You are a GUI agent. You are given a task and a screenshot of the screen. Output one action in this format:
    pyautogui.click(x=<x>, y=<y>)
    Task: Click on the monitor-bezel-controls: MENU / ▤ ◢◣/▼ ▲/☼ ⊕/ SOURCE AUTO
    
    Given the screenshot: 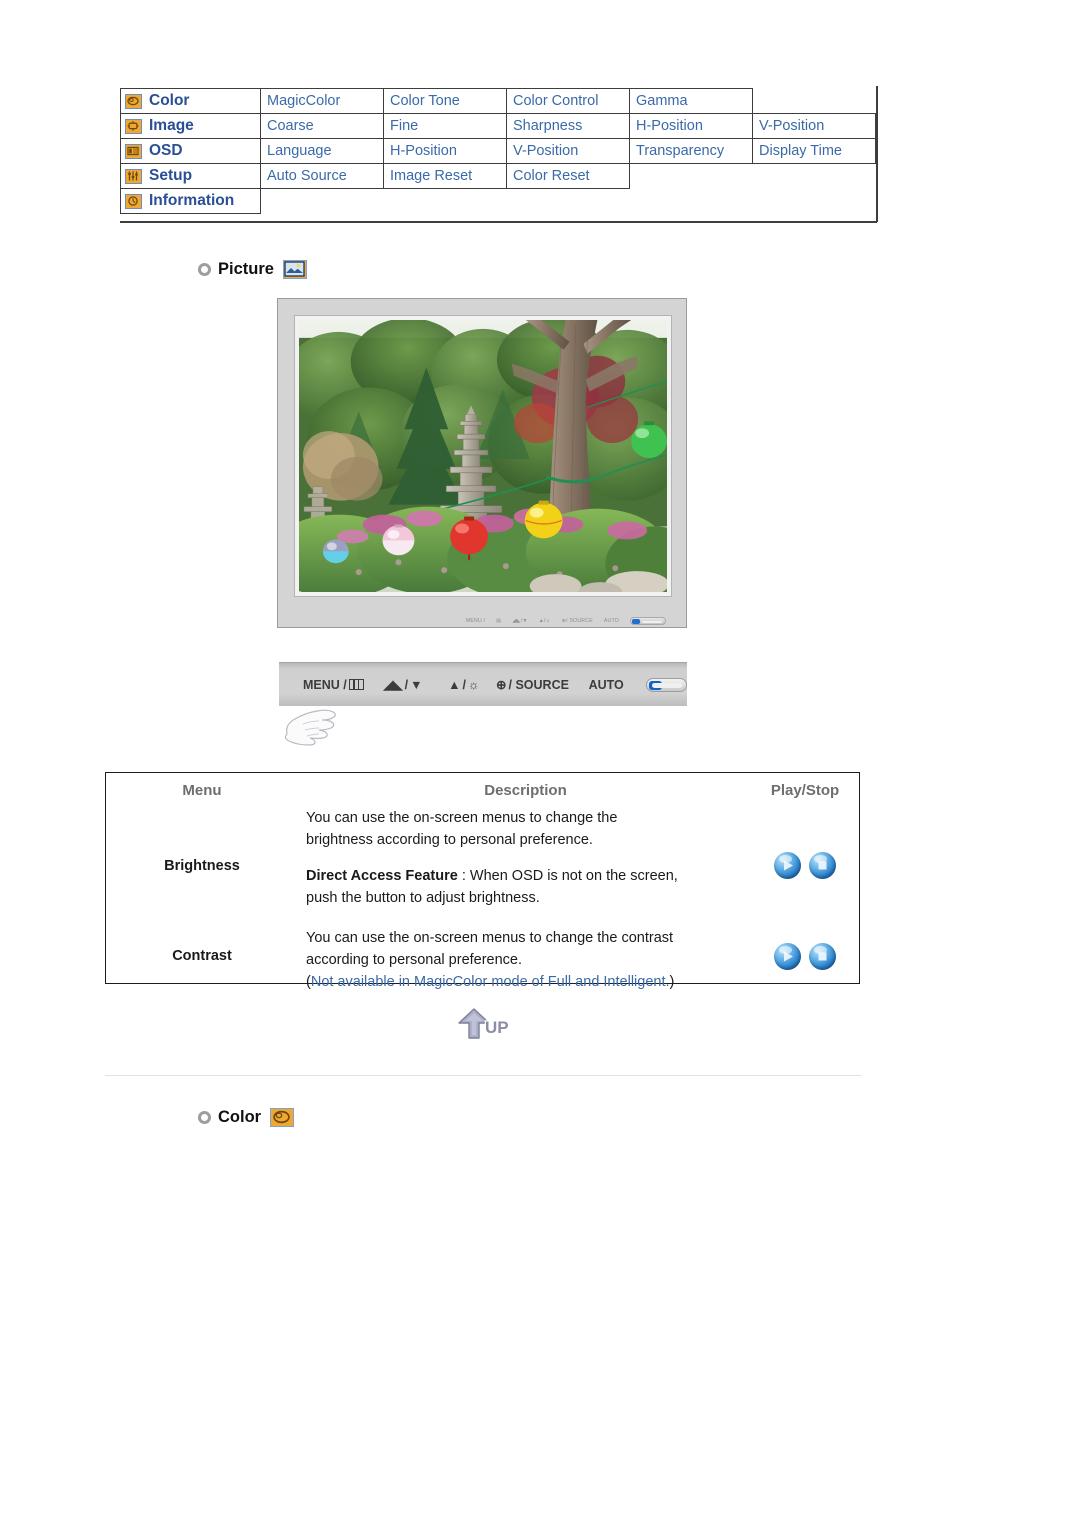 What is the action you would take?
    pyautogui.click(x=482, y=621)
    